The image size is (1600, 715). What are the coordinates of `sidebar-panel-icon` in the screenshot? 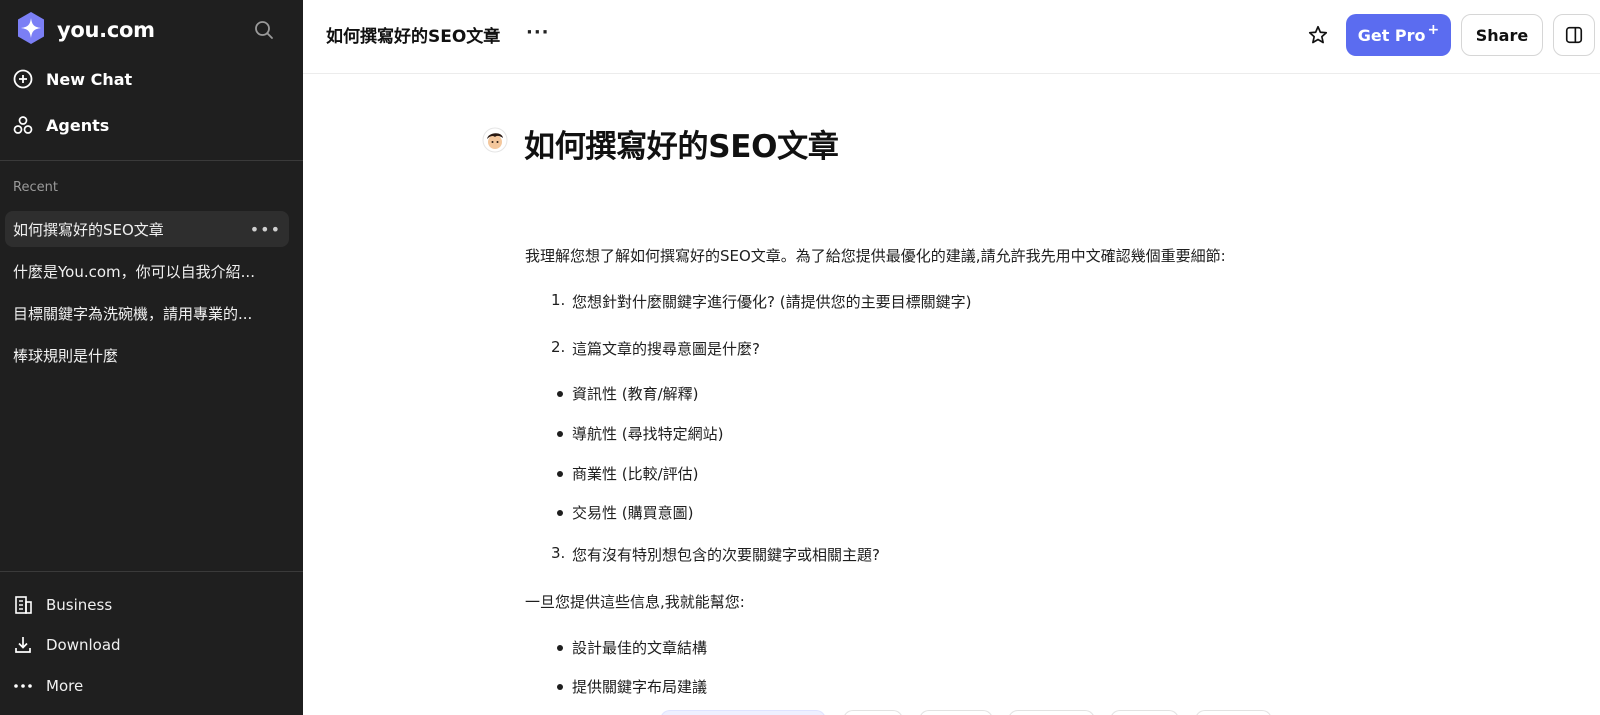 It's located at (1574, 35).